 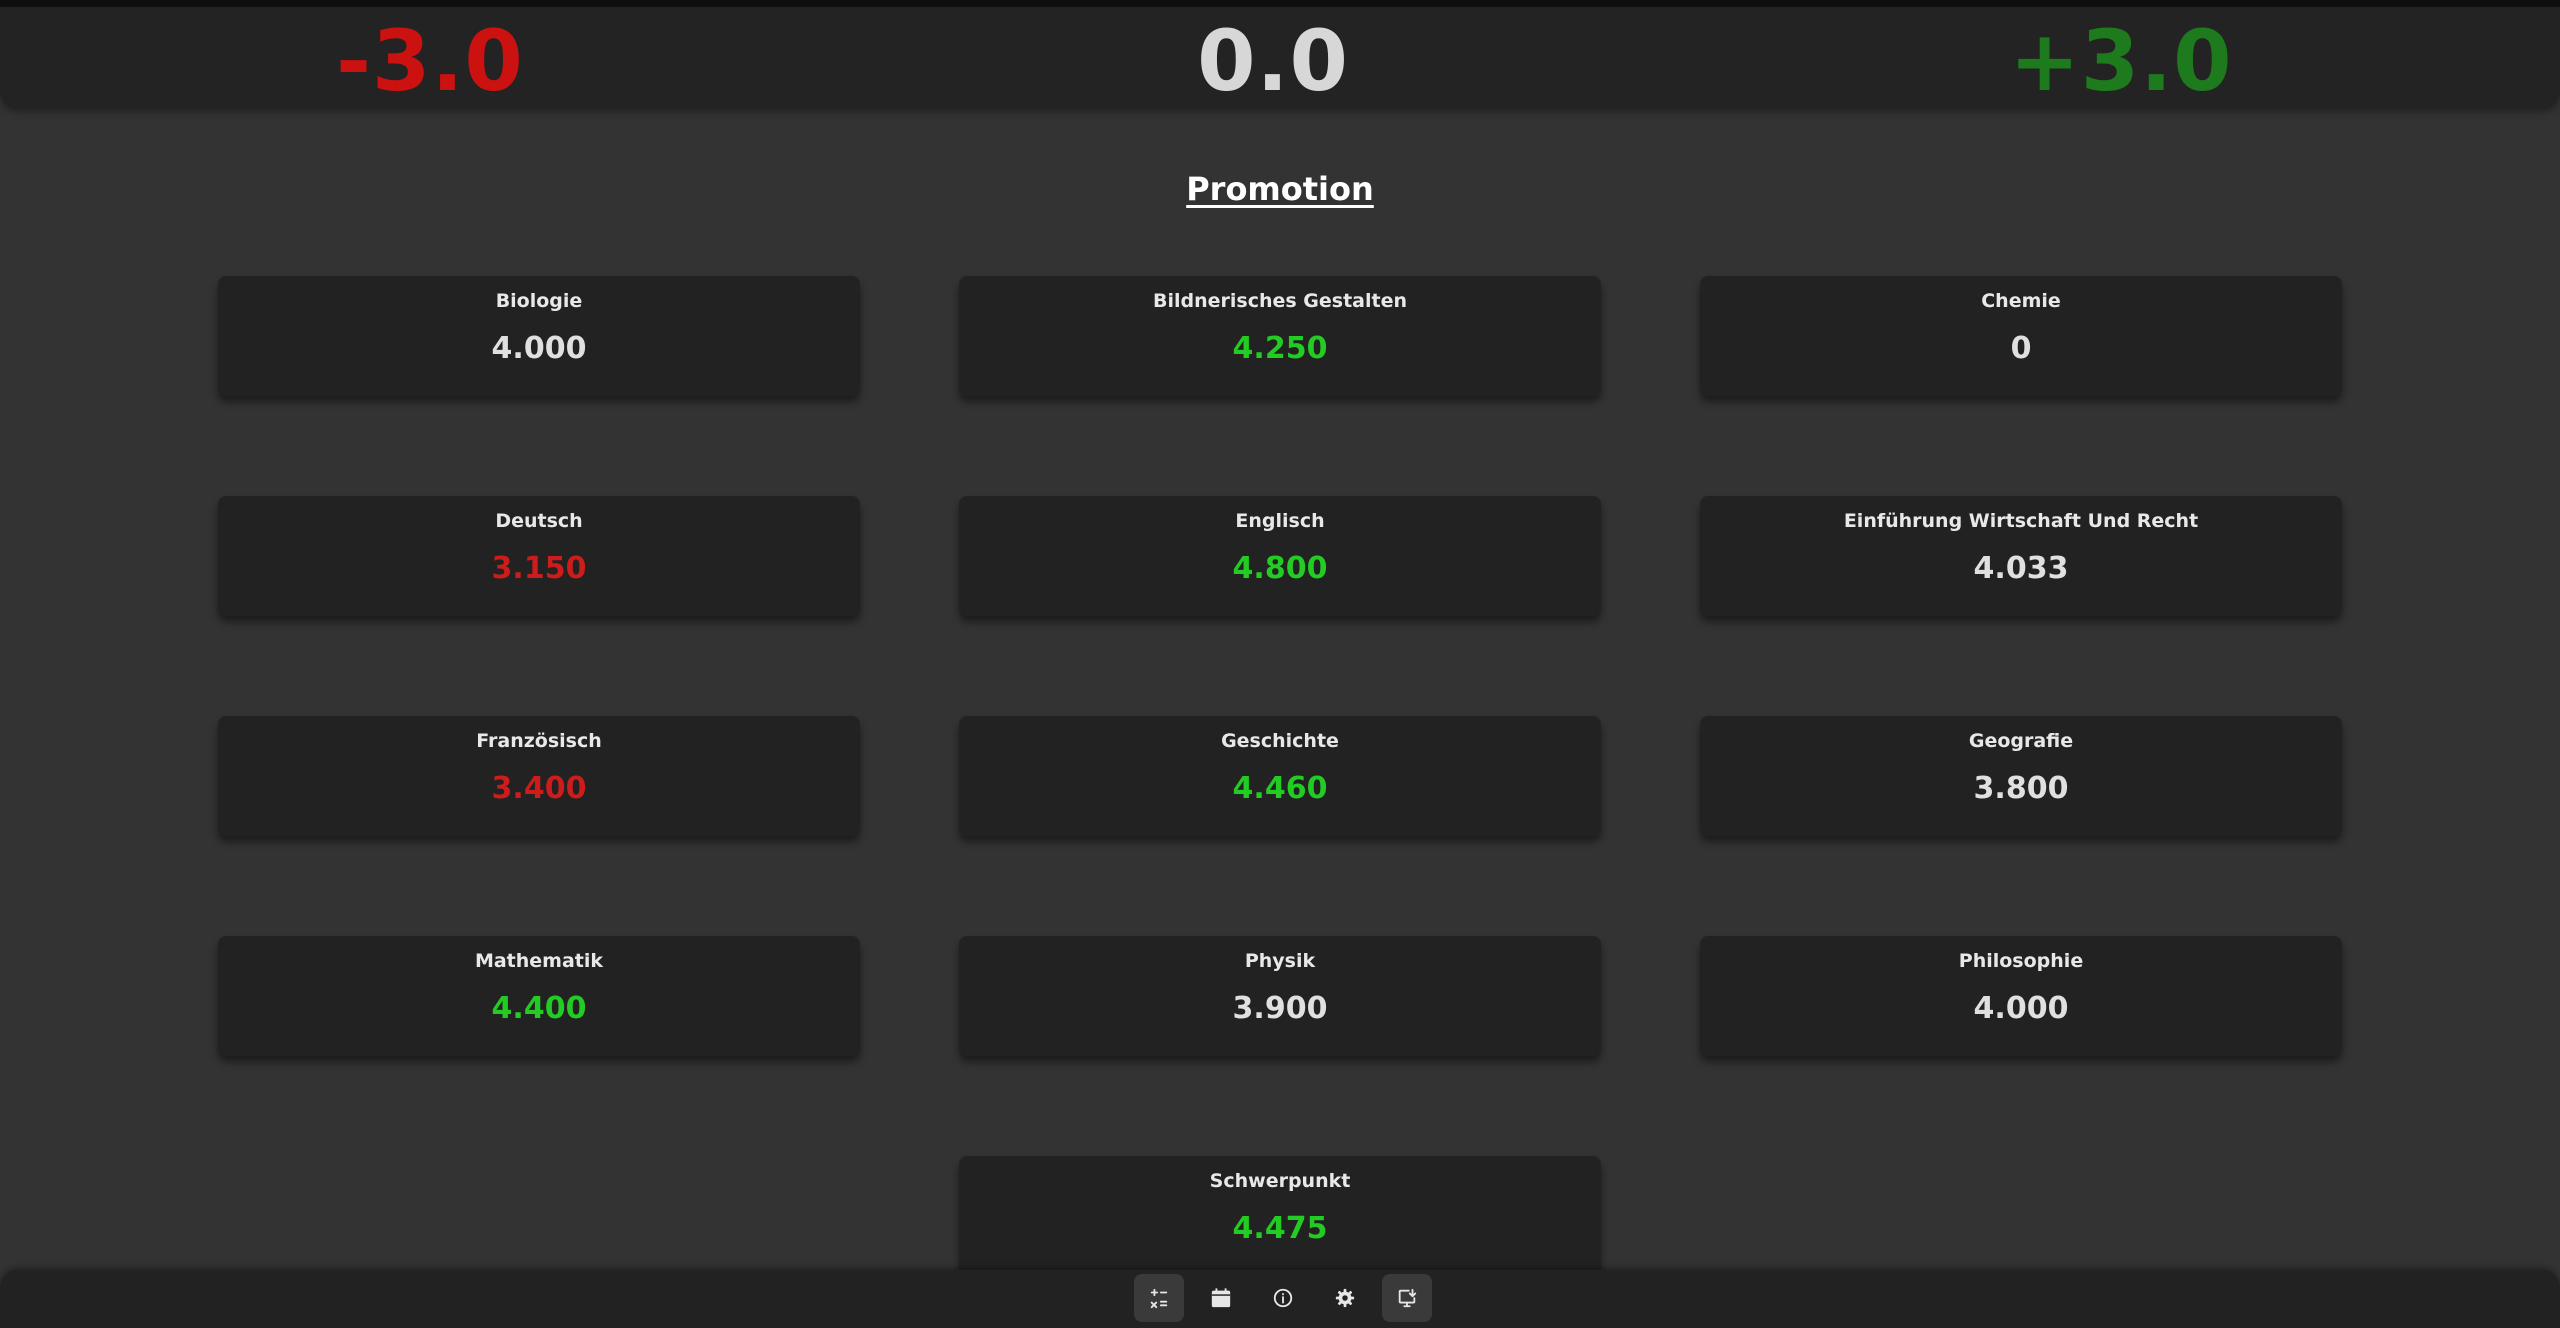 What do you see at coordinates (1273, 61) in the screenshot?
I see `score-zero: 0.0` at bounding box center [1273, 61].